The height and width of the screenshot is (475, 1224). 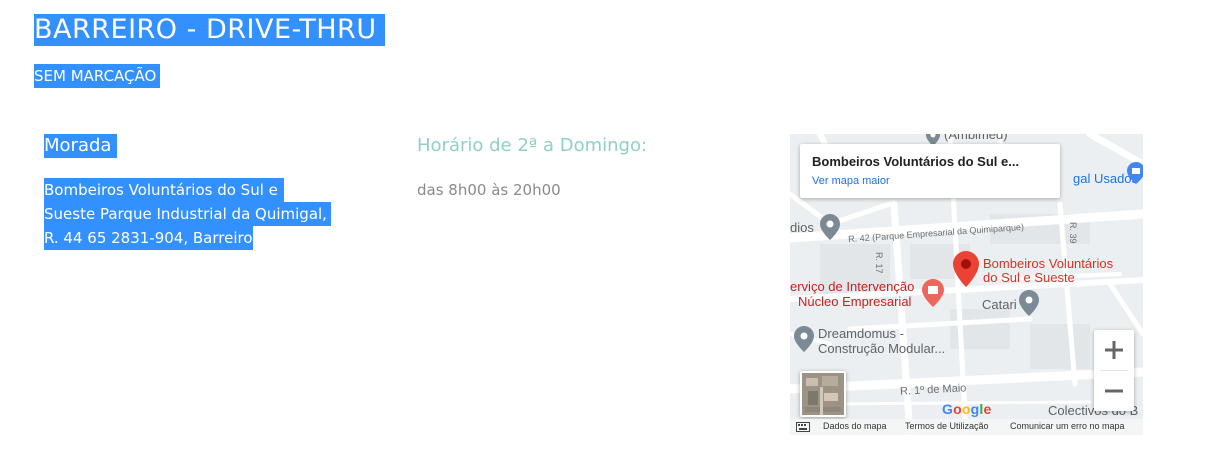 I want to click on map-place-label: Bombeiros Voluntários, so click(x=1048, y=263).